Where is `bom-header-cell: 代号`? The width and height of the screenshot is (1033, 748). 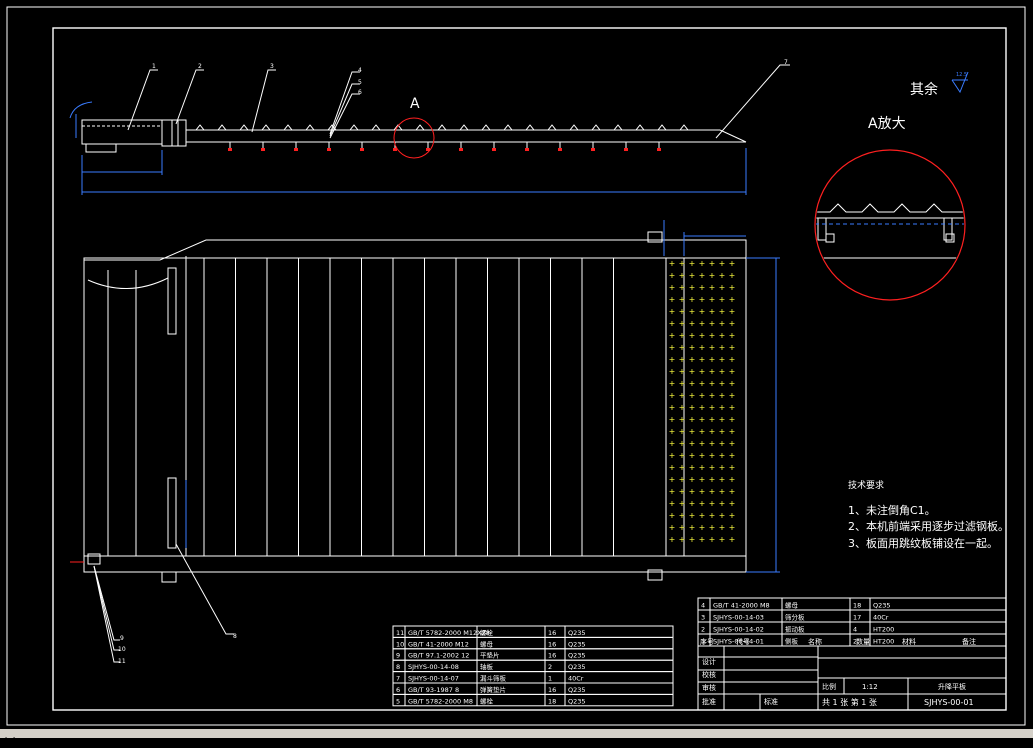
bom-header-cell: 代号 is located at coordinates (743, 641).